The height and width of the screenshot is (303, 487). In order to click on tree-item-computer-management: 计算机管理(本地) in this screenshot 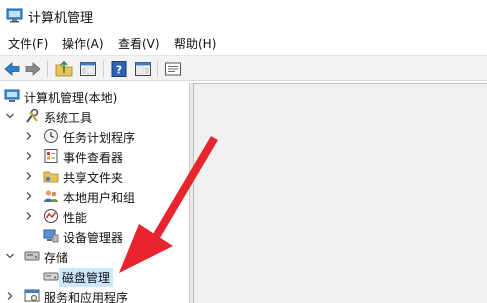, I will do `click(94, 96)`.